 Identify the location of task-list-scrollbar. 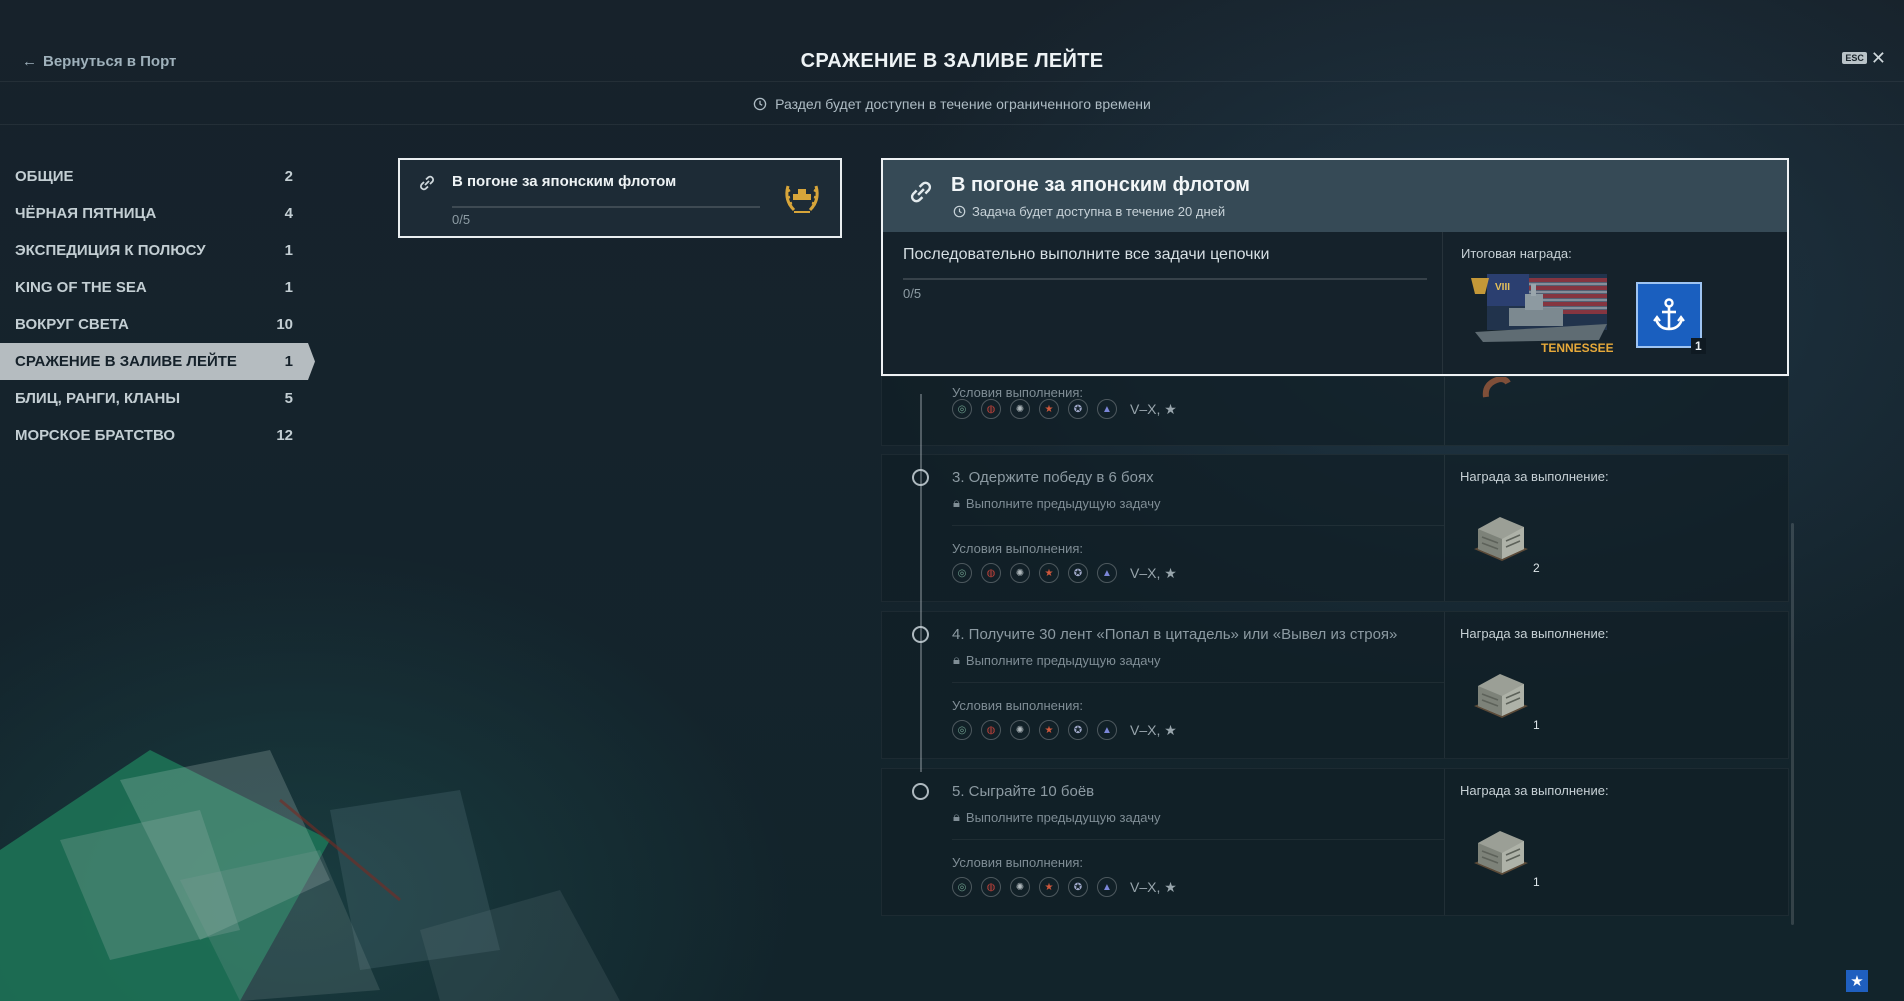
(1792, 724).